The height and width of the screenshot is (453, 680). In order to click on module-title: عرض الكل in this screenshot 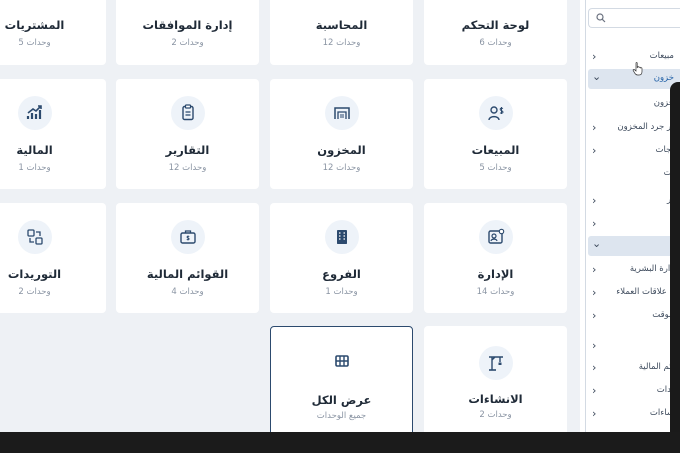, I will do `click(341, 400)`.